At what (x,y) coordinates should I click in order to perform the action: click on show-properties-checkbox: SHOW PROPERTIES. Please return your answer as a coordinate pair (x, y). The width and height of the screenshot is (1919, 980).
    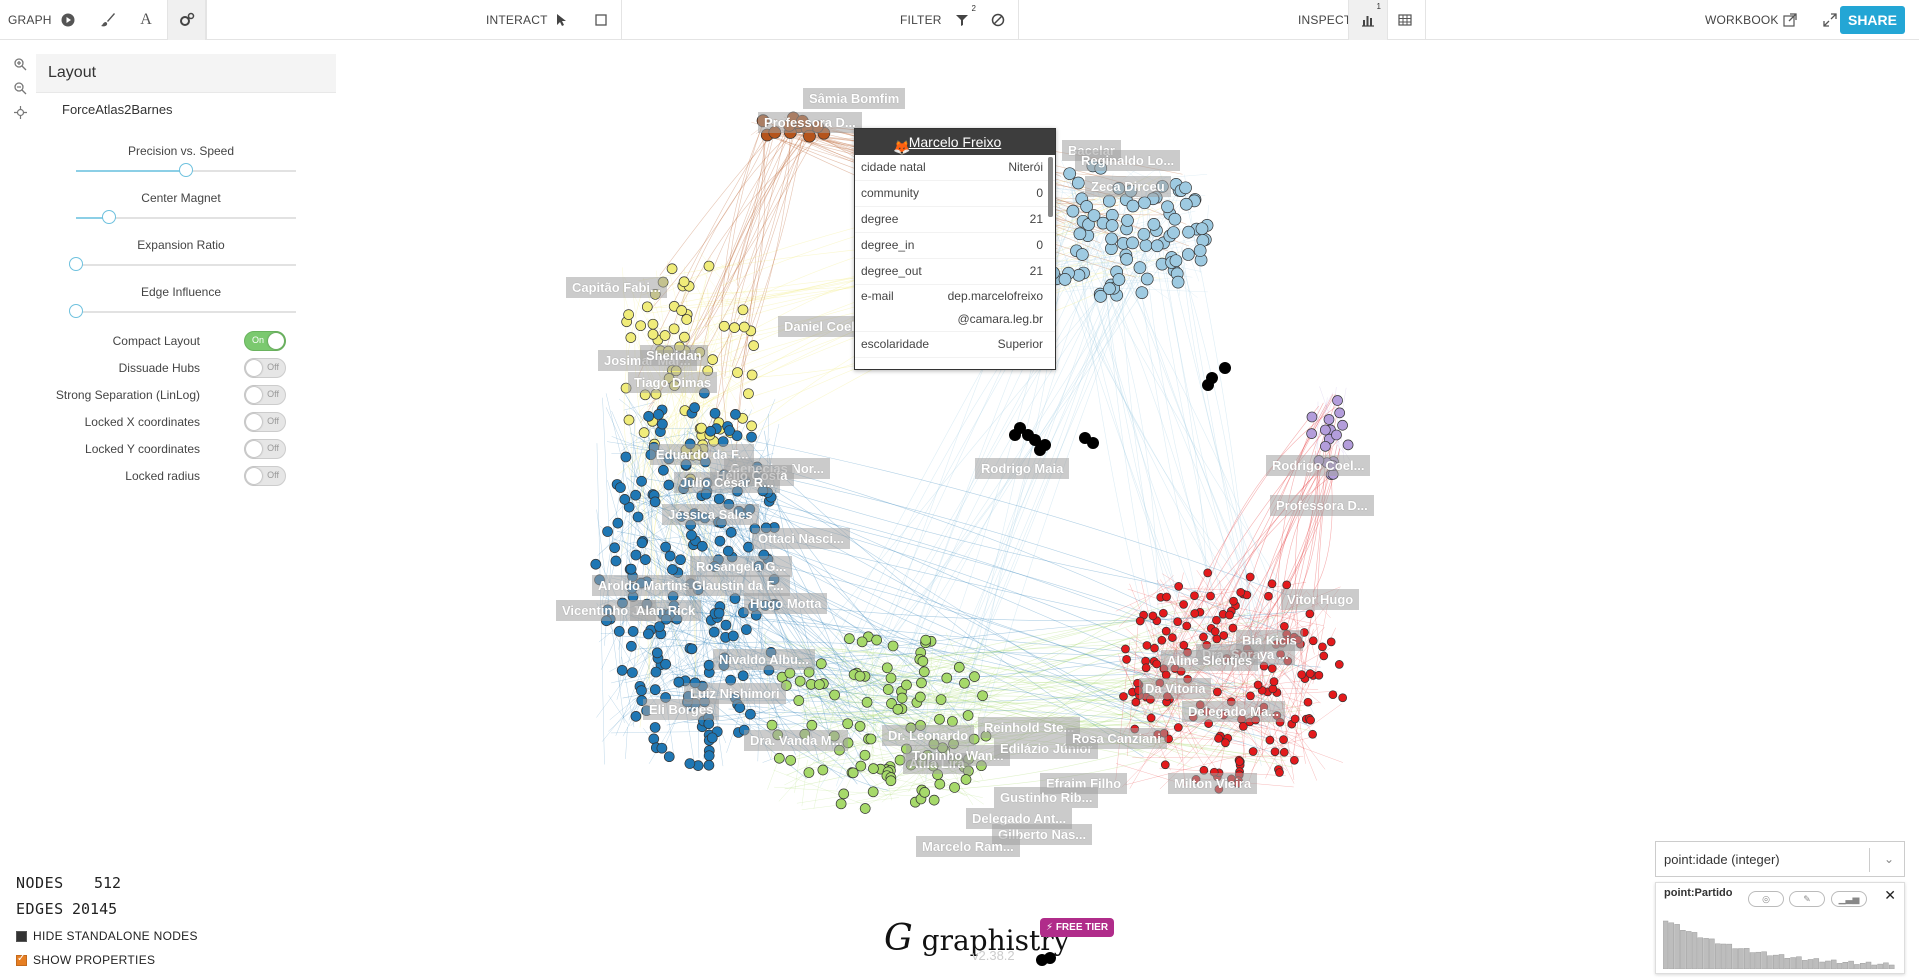
    Looking at the image, I should click on (85, 960).